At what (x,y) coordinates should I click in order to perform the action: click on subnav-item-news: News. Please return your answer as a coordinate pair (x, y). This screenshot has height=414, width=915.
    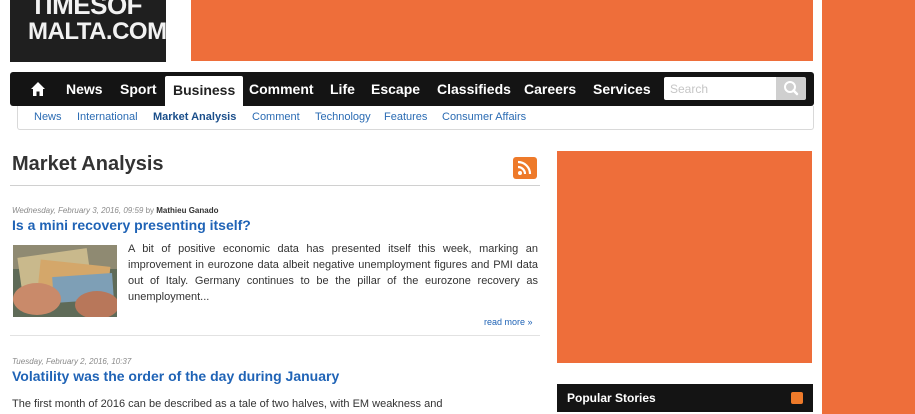
    Looking at the image, I should click on (48, 117).